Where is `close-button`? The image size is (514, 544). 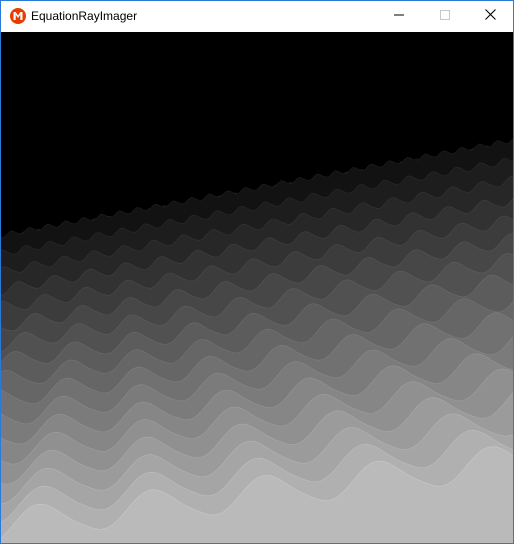 close-button is located at coordinates (490, 16).